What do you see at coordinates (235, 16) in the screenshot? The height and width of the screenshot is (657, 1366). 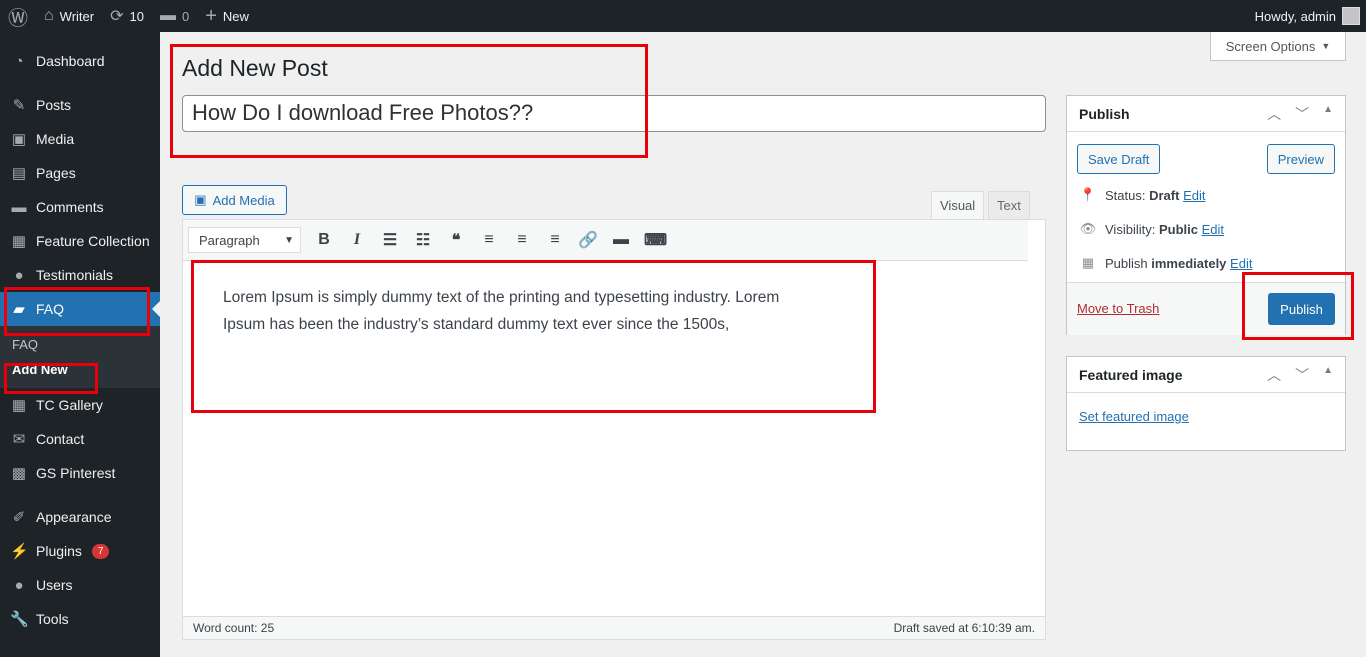 I see `new-label: New` at bounding box center [235, 16].